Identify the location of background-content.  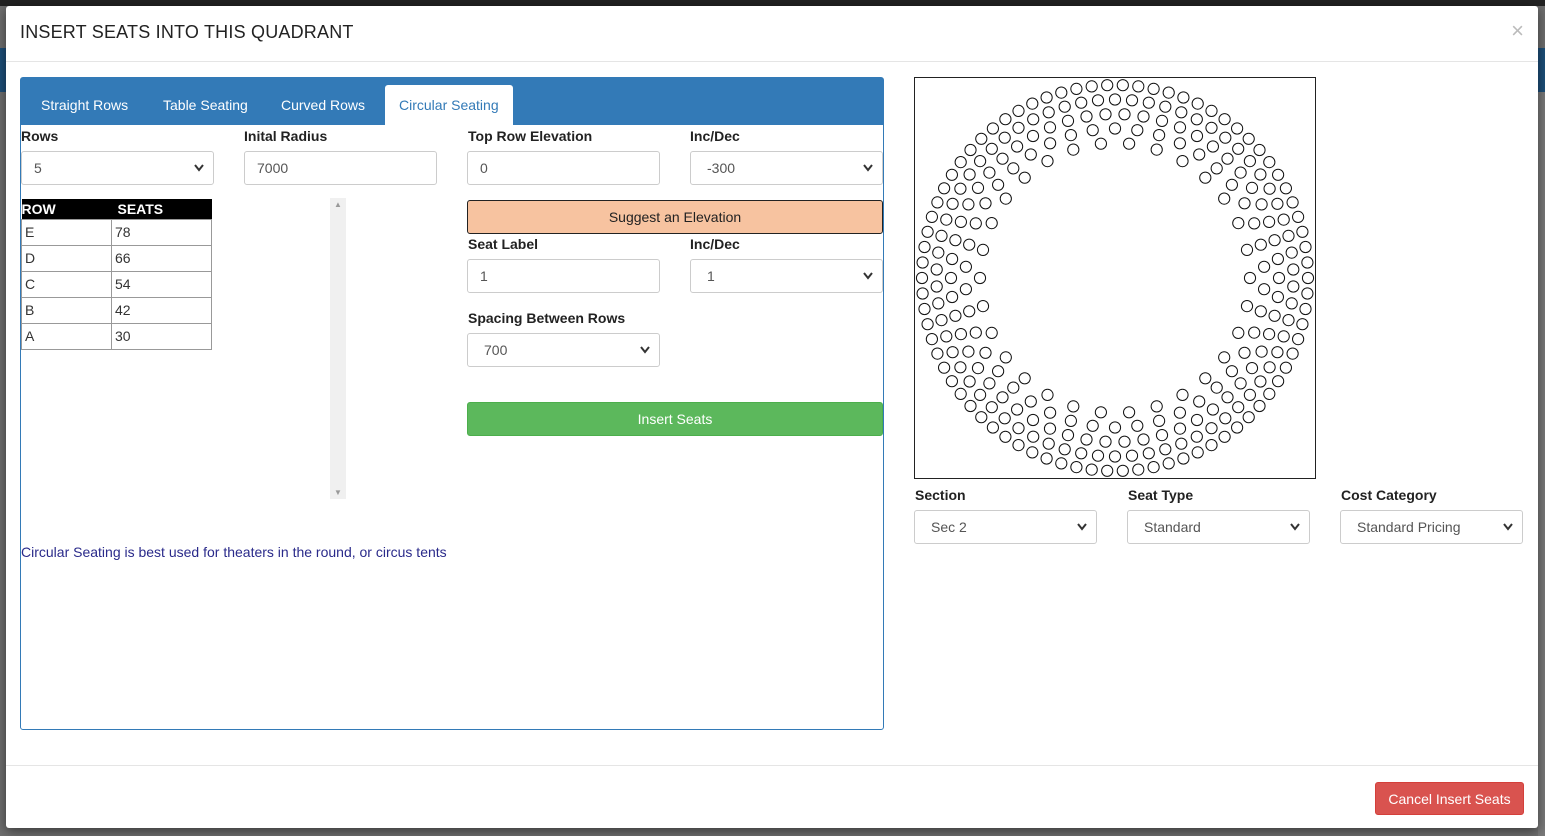
(1541, 464).